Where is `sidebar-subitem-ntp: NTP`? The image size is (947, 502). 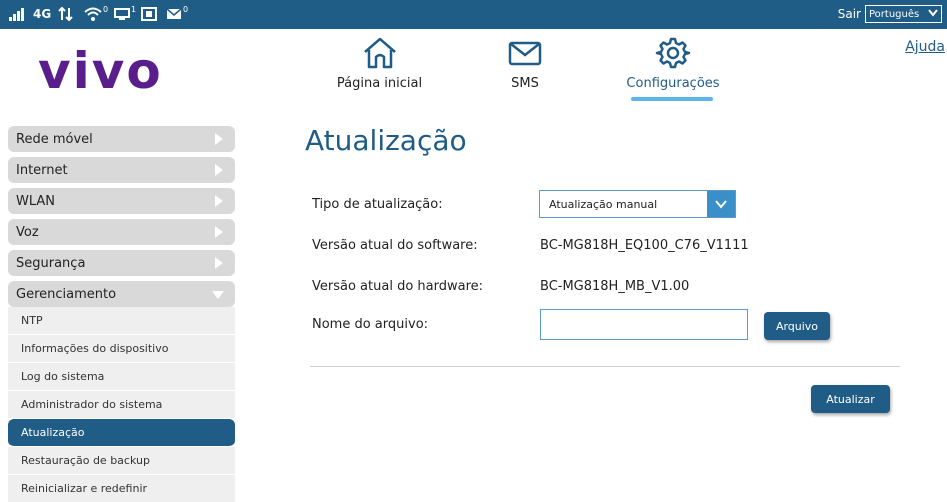
sidebar-subitem-ntp: NTP is located at coordinates (121, 321).